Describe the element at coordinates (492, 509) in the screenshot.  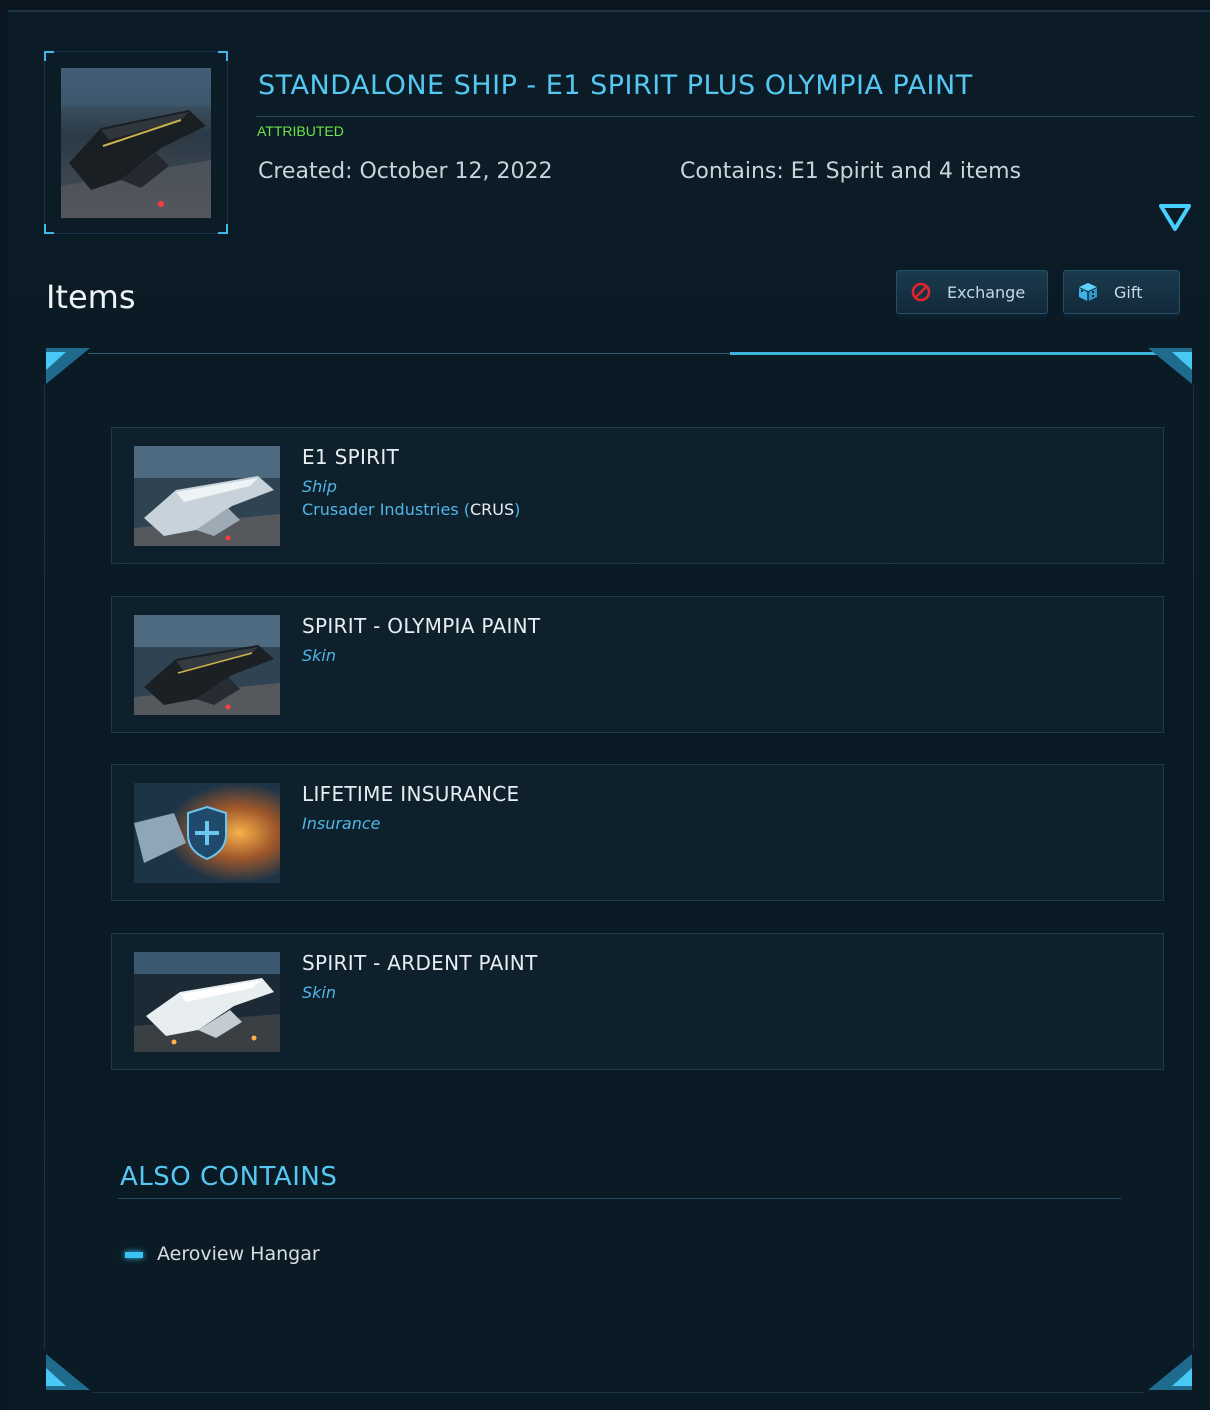
I see `manufacturer-code: CRUS` at that location.